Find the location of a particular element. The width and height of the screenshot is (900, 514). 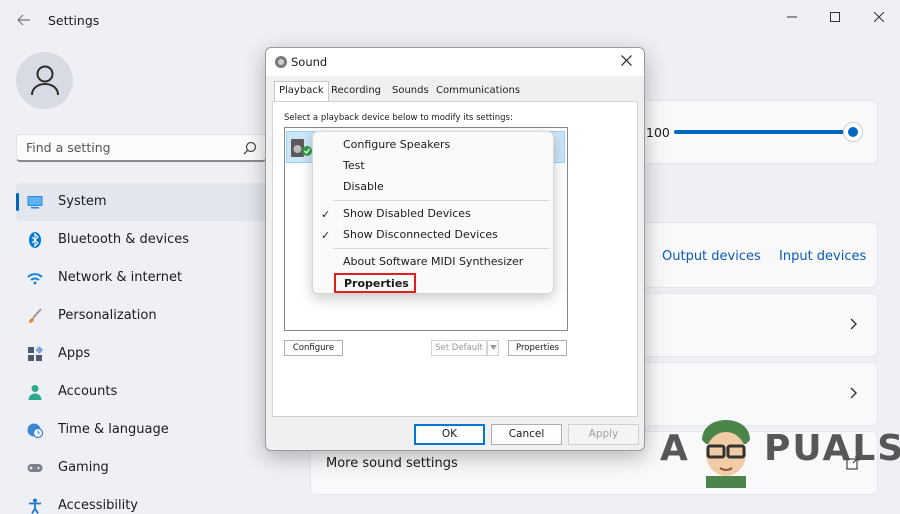

sidebar-item-apps: Apps is located at coordinates (142, 354).